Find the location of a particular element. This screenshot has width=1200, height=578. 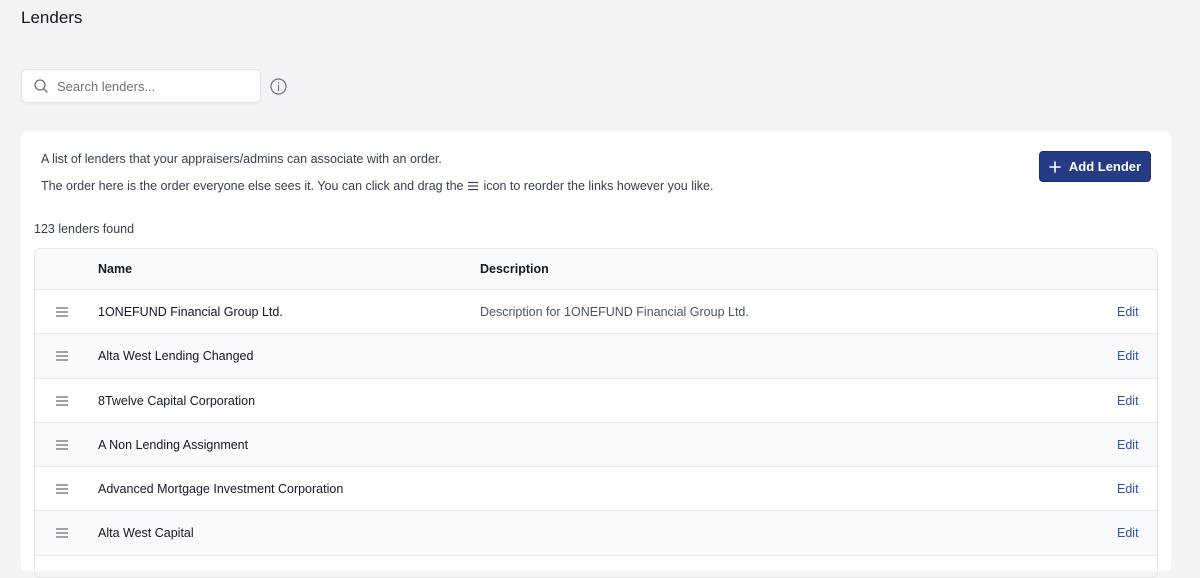

lender-name: Advanced Mortgage Investment Corporation is located at coordinates (221, 489).